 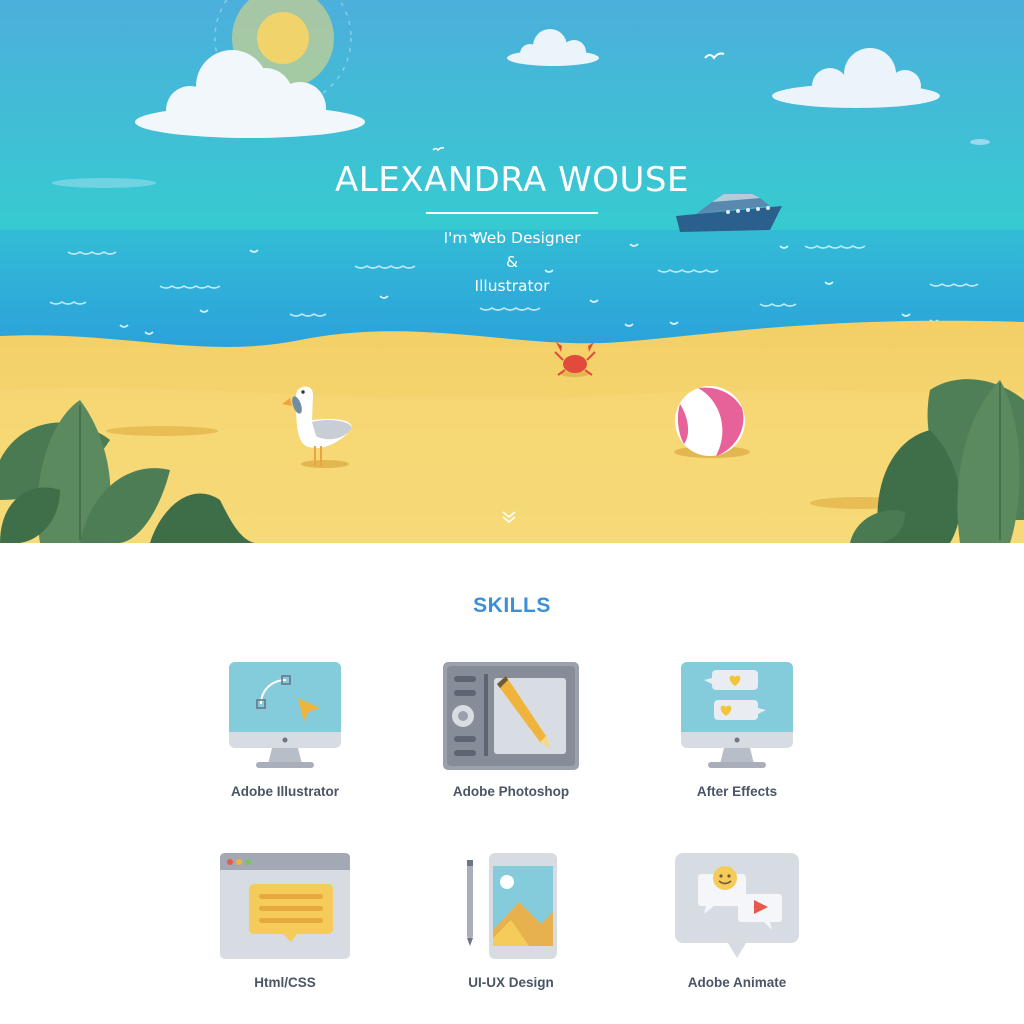 What do you see at coordinates (512, 286) in the screenshot?
I see `hero-subtitle-line3: Illustrator` at bounding box center [512, 286].